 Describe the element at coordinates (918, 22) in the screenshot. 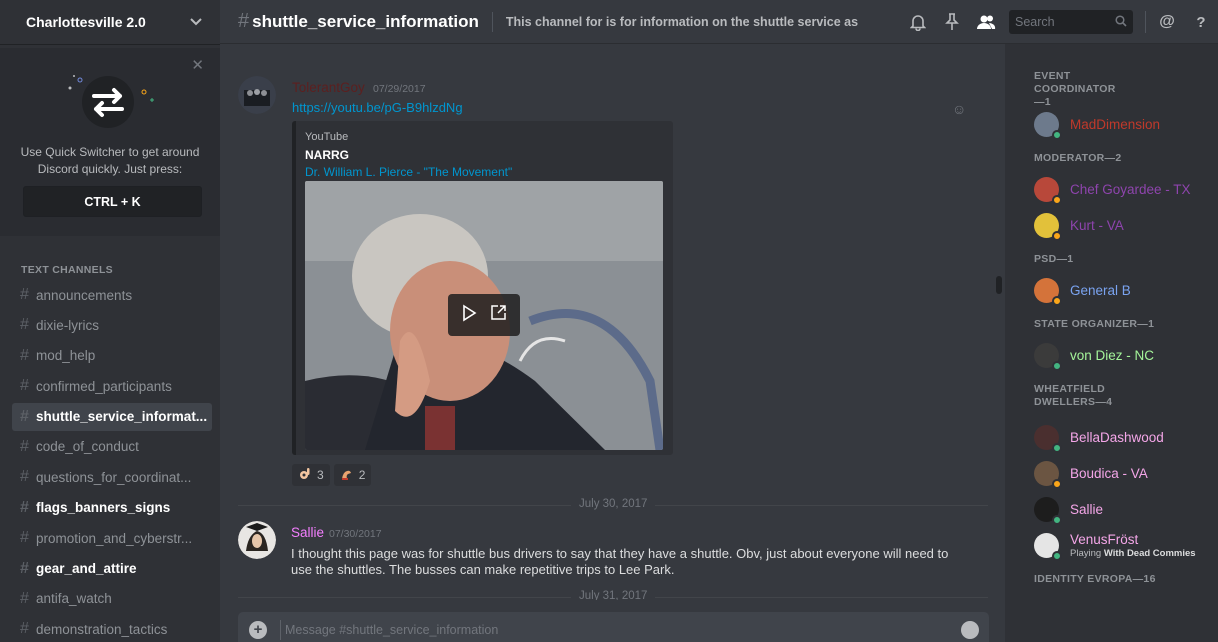

I see `bell-icon` at that location.